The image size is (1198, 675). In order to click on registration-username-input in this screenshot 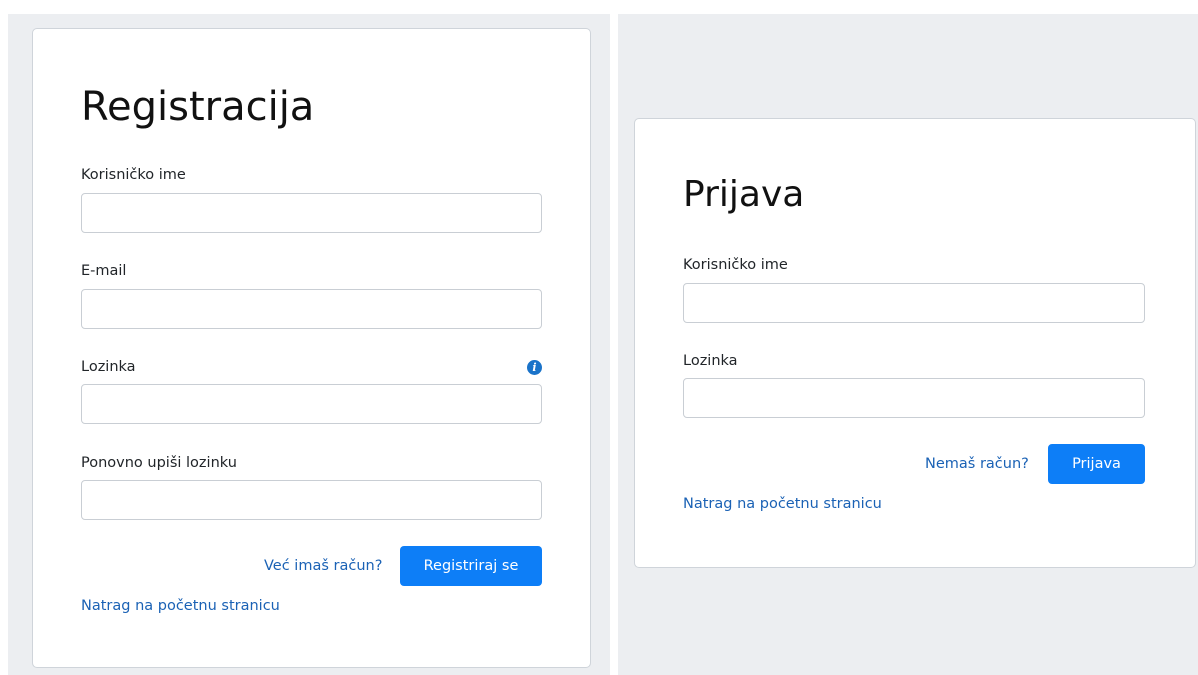, I will do `click(311, 213)`.